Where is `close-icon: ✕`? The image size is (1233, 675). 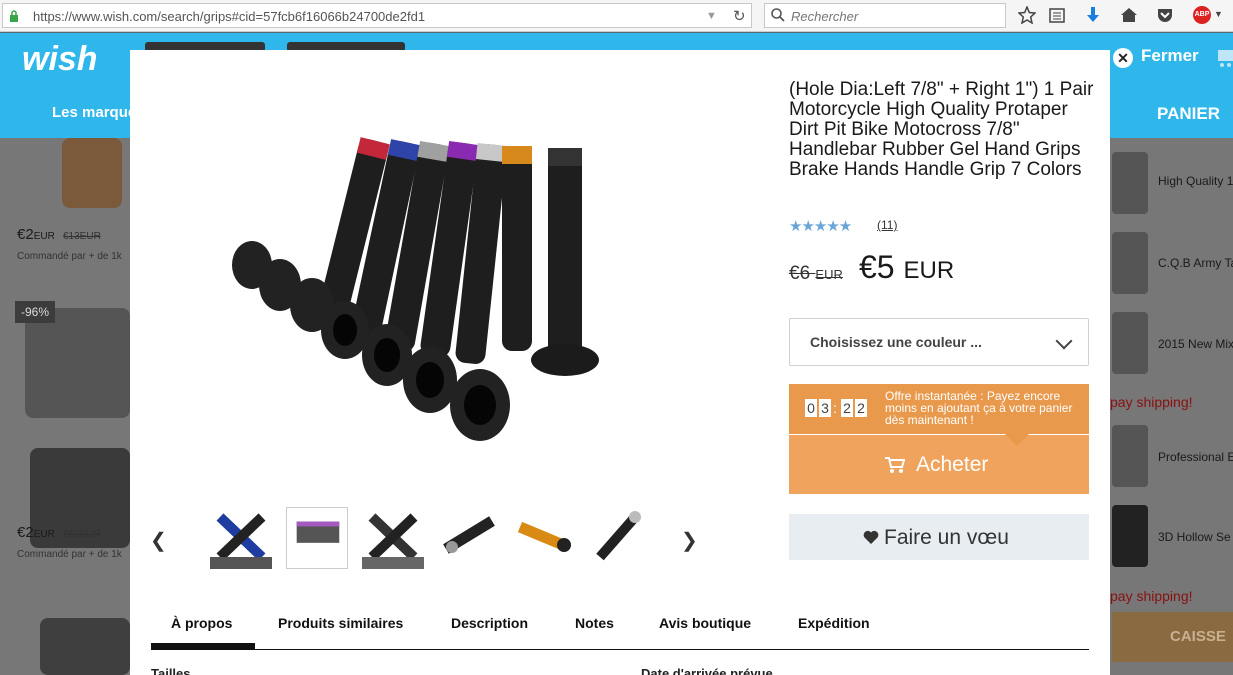 close-icon: ✕ is located at coordinates (1123, 58).